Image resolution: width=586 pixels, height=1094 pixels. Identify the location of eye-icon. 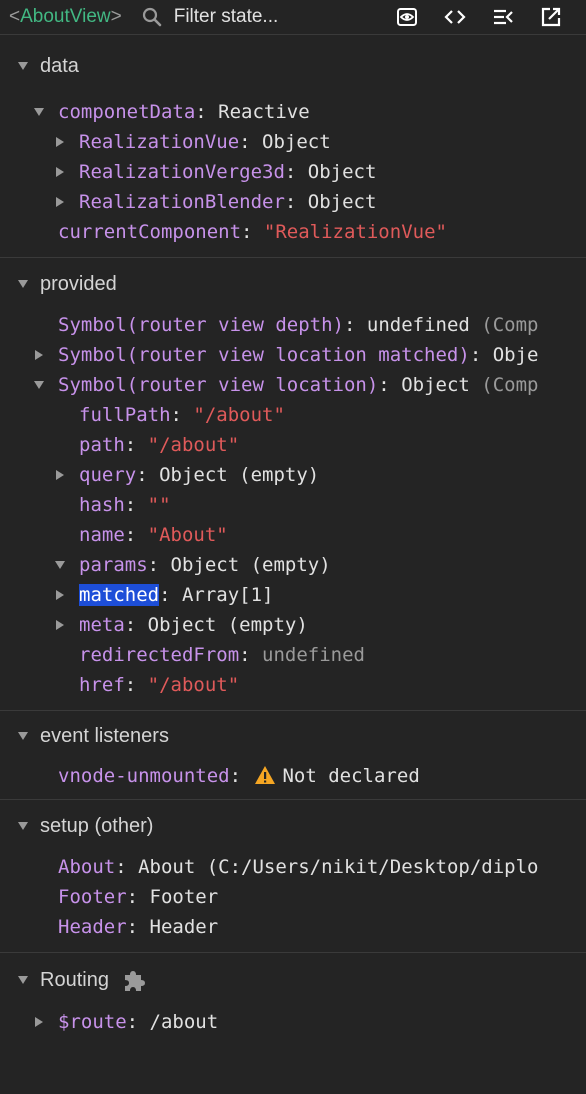
(407, 17).